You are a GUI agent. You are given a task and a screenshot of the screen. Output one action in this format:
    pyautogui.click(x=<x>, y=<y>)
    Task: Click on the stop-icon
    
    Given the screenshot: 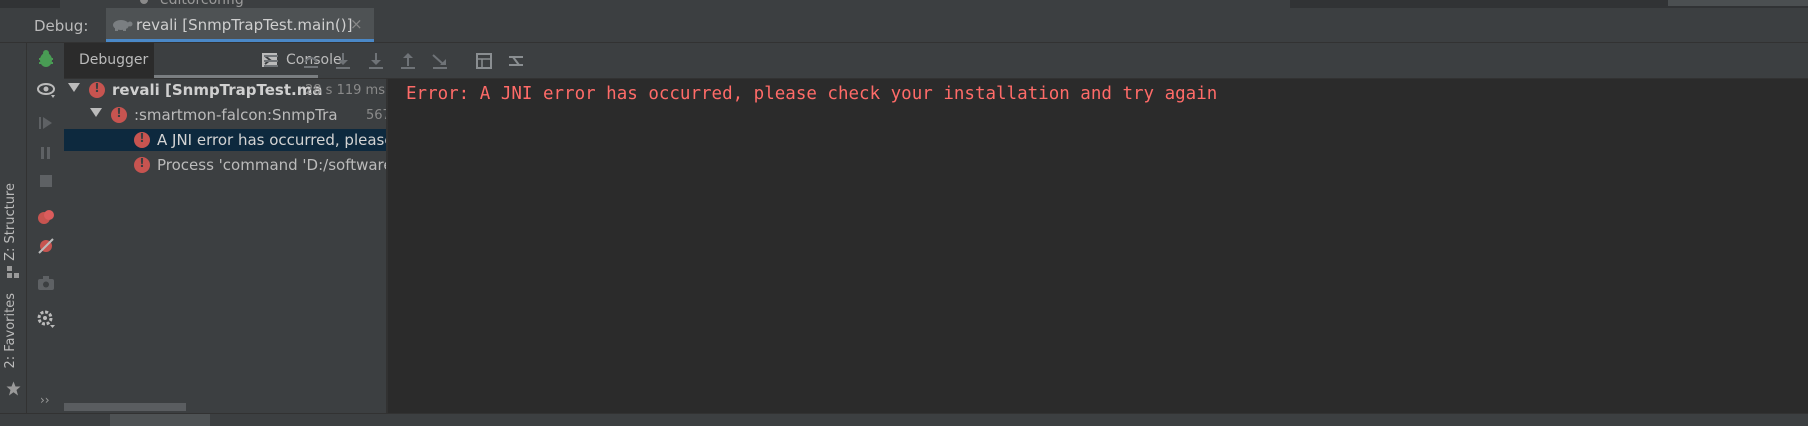 What is the action you would take?
    pyautogui.click(x=46, y=181)
    